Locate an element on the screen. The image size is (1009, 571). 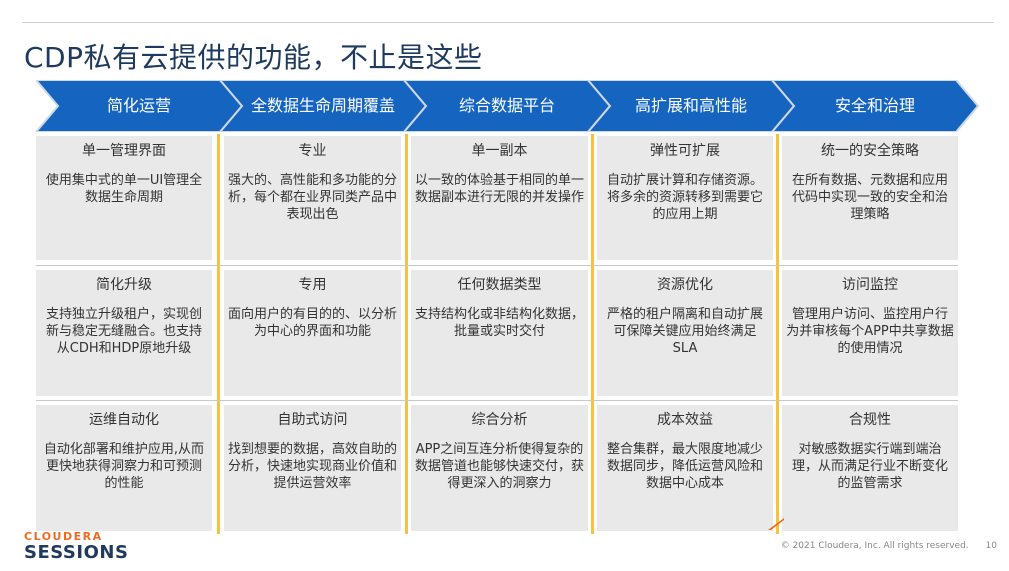
feature-title: 合规性 is located at coordinates (870, 420).